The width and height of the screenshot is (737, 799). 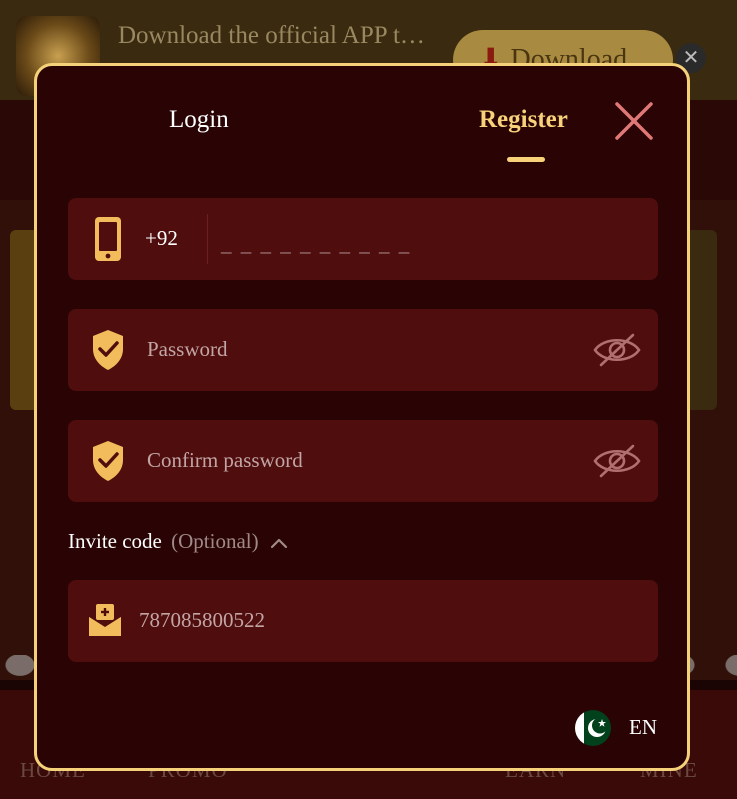 What do you see at coordinates (363, 621) in the screenshot?
I see `invite-code-field: 787085800522` at bounding box center [363, 621].